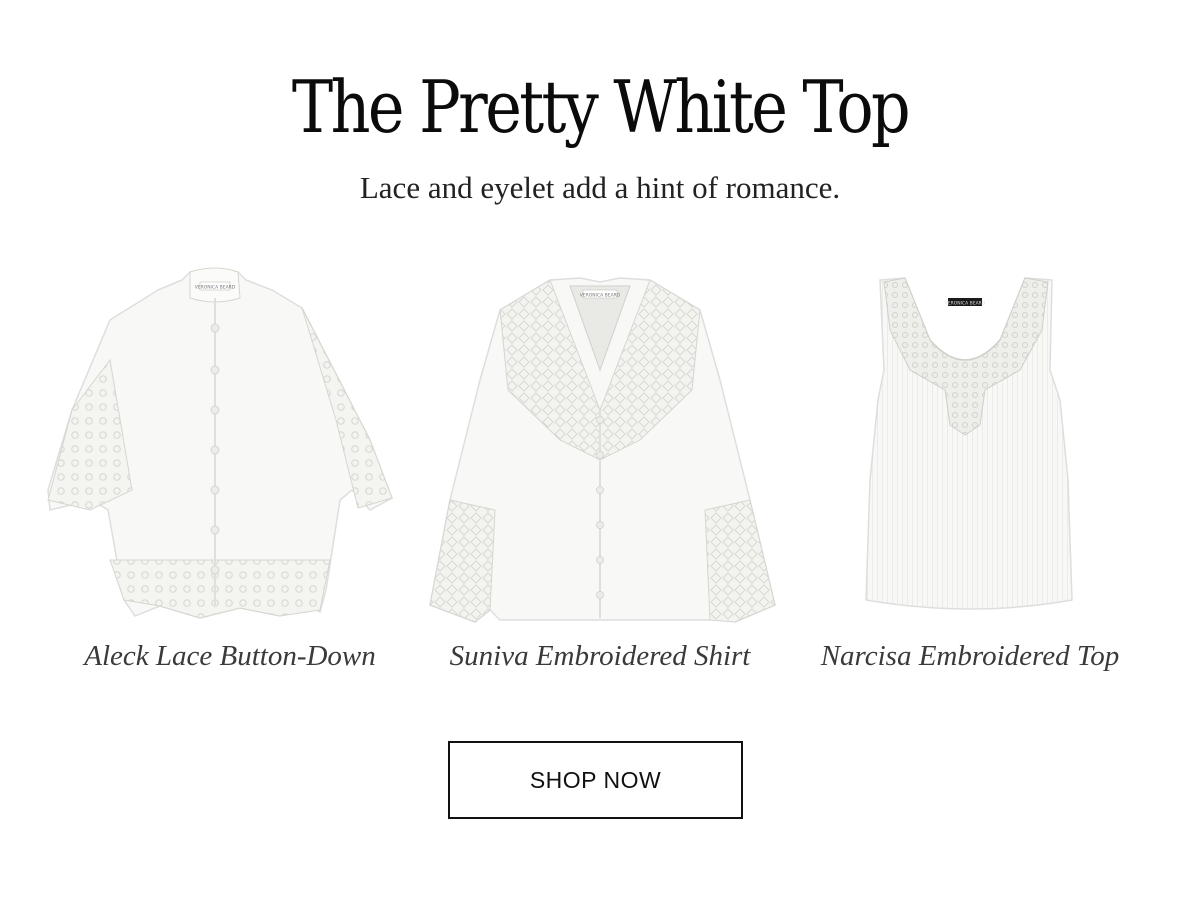  What do you see at coordinates (600, 656) in the screenshot?
I see `product-name-suniva: Suniva Embroidered Shirt` at bounding box center [600, 656].